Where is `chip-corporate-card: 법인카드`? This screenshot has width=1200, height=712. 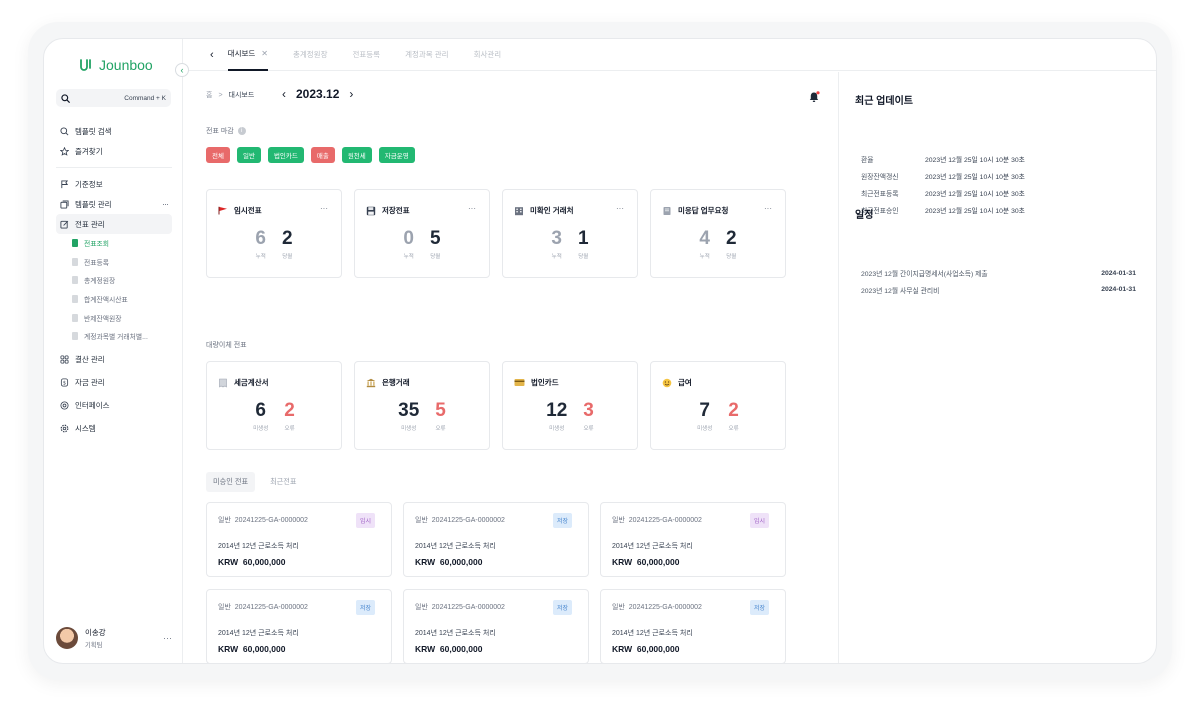 chip-corporate-card: 법인카드 is located at coordinates (285, 155).